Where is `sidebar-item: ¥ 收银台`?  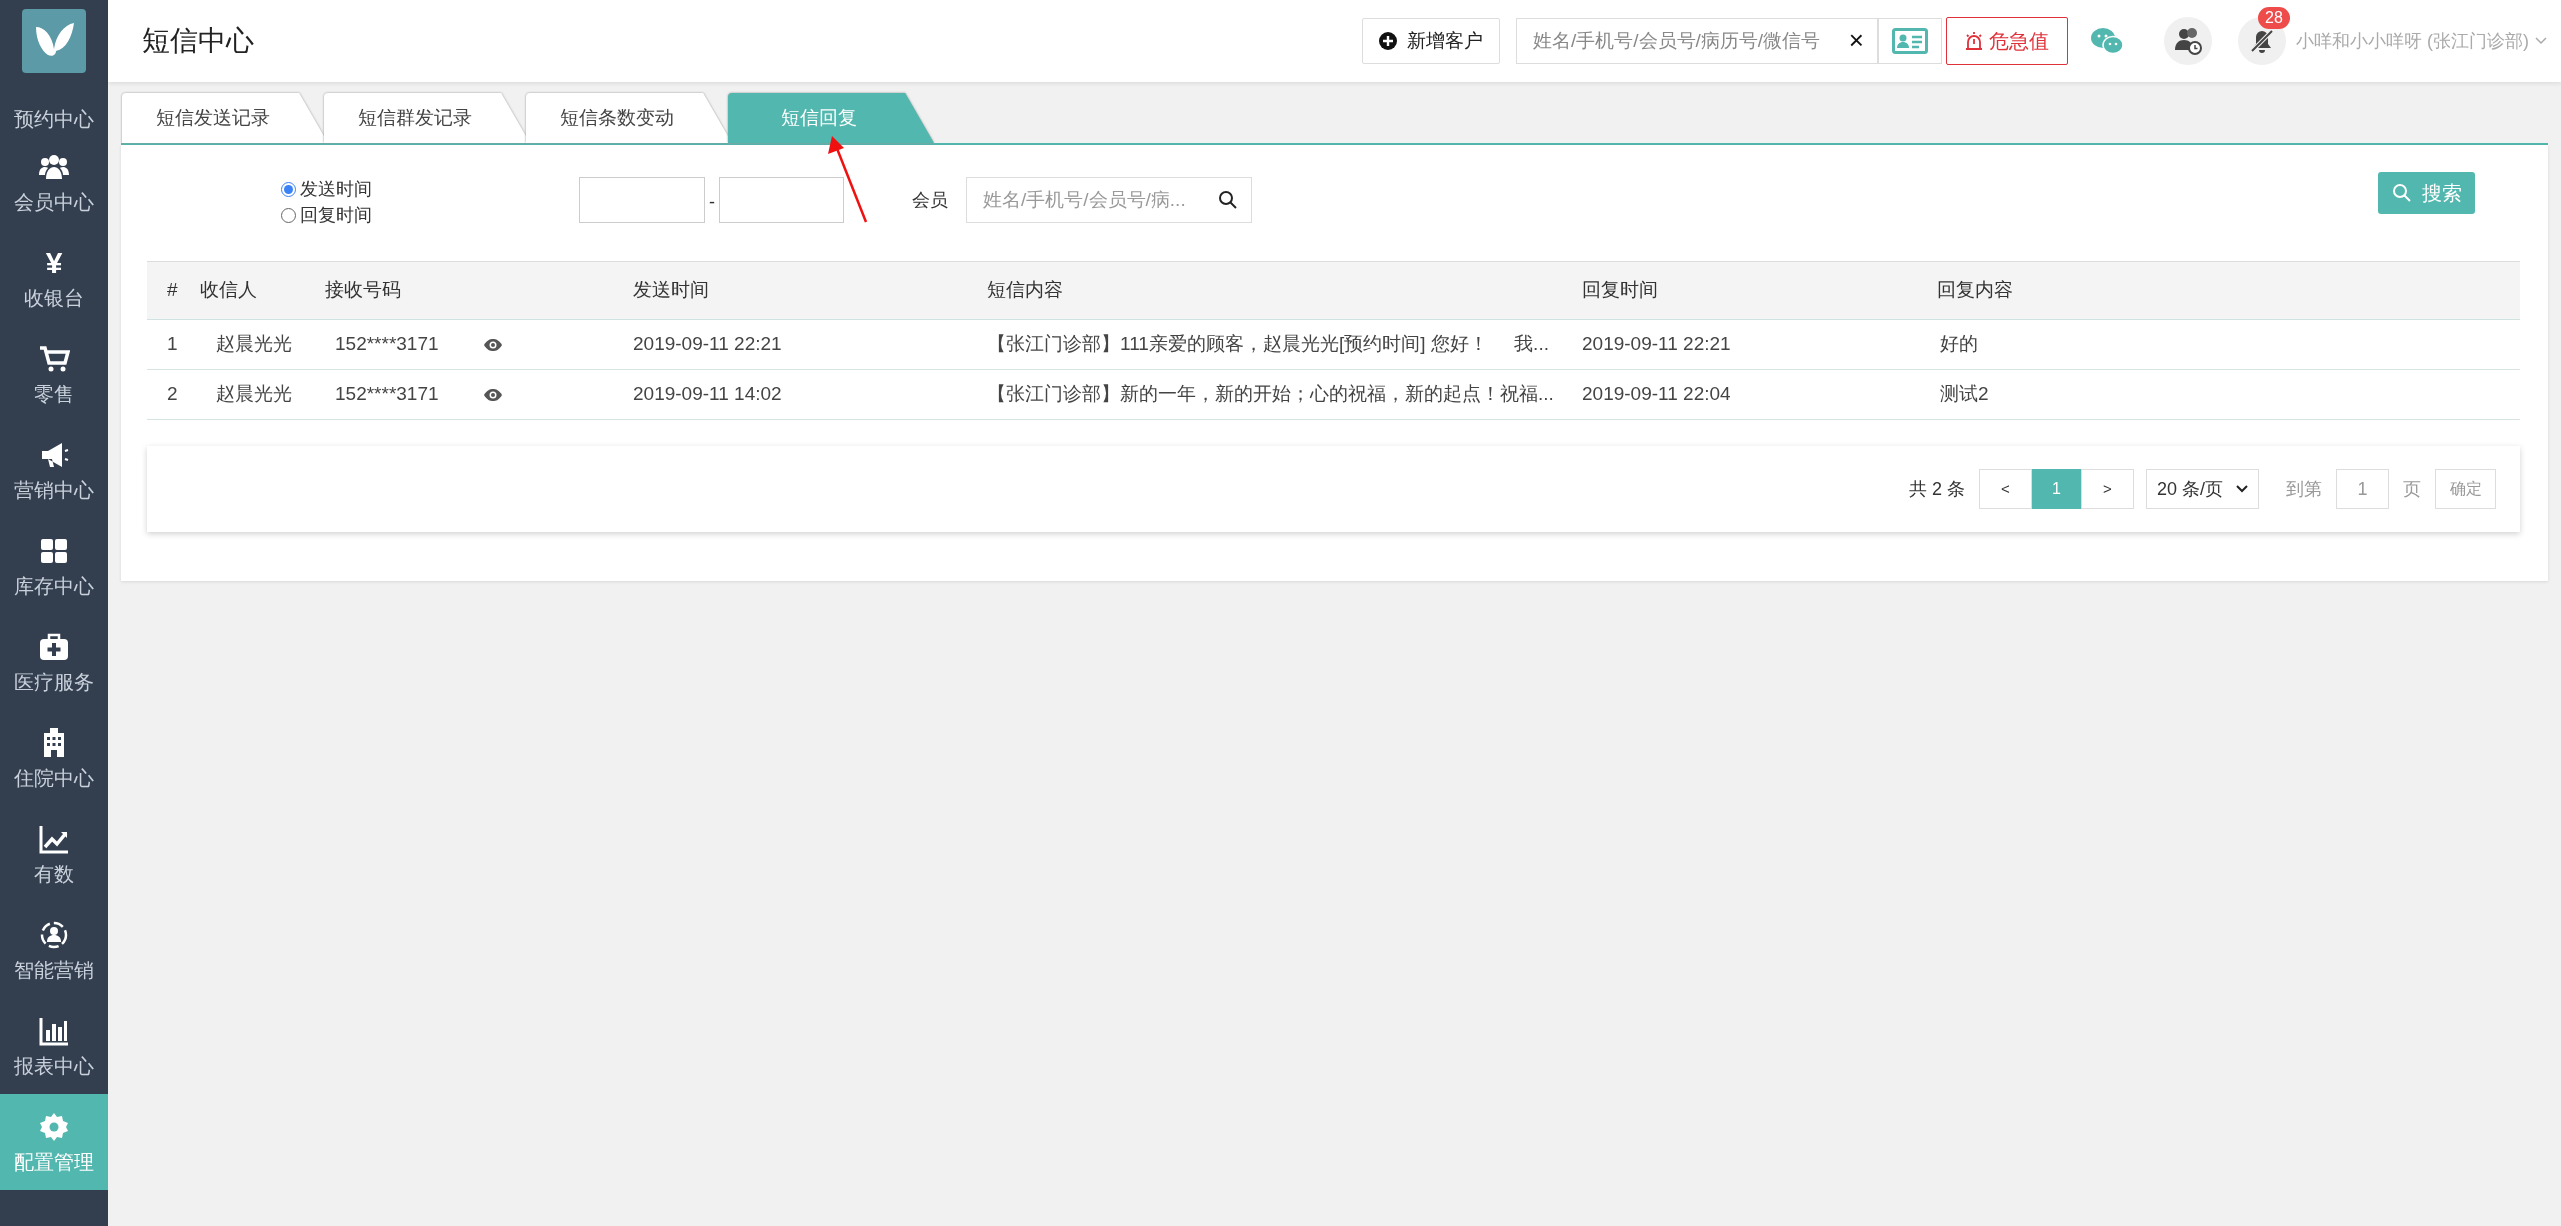
sidebar-item: ¥ 收银台 is located at coordinates (54, 278).